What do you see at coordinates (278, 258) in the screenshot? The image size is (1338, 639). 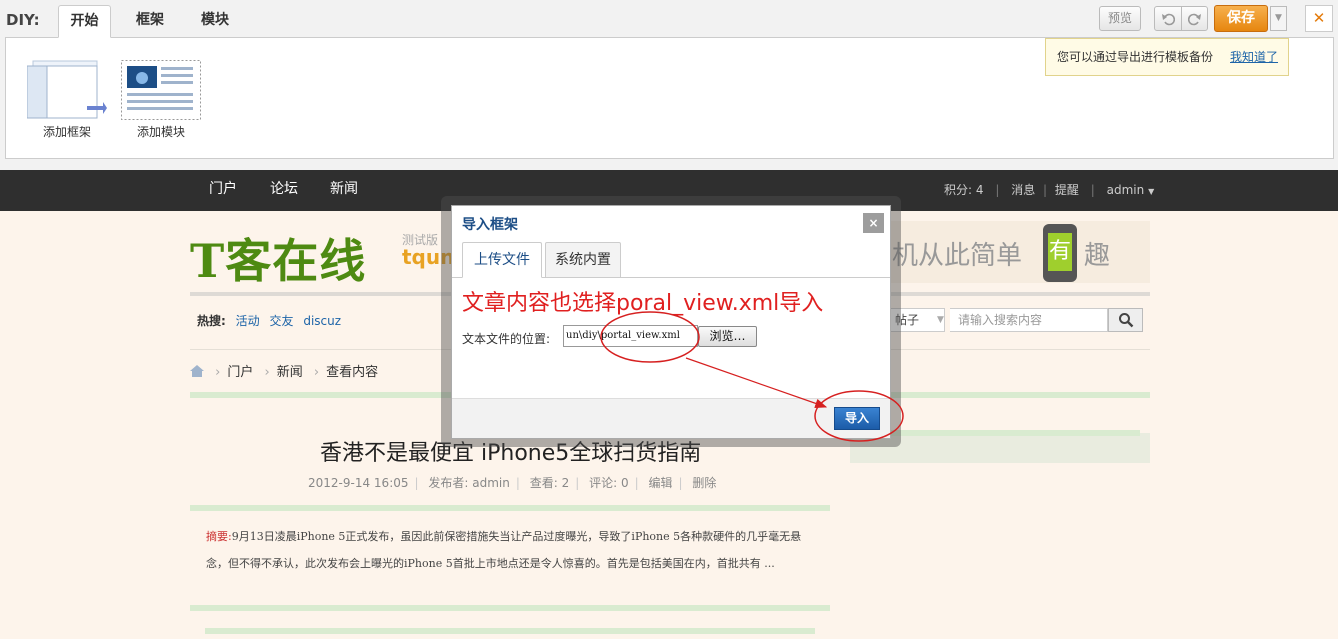 I see `site-logo: T客在线` at bounding box center [278, 258].